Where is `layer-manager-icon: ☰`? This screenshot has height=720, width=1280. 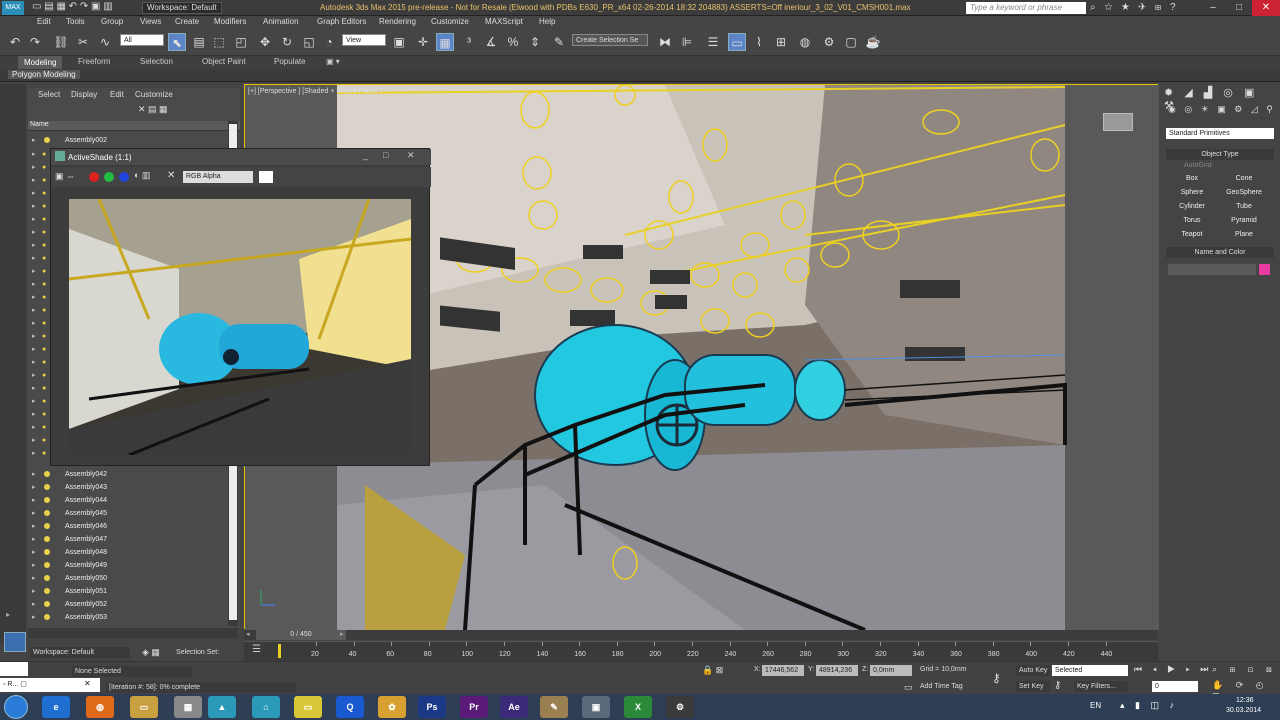
layer-manager-icon: ☰ is located at coordinates (713, 42).